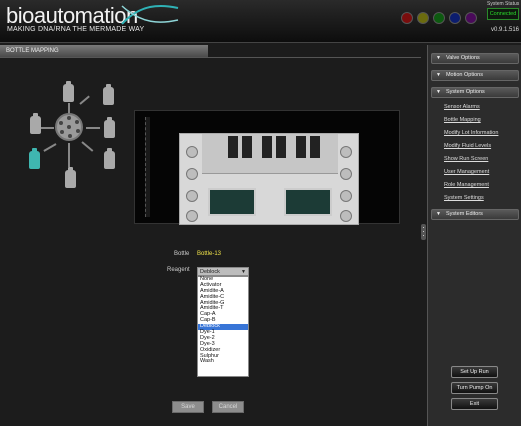 The height and width of the screenshot is (426, 521). What do you see at coordinates (505, 30) in the screenshot?
I see `app-version: v0.9.1.516` at bounding box center [505, 30].